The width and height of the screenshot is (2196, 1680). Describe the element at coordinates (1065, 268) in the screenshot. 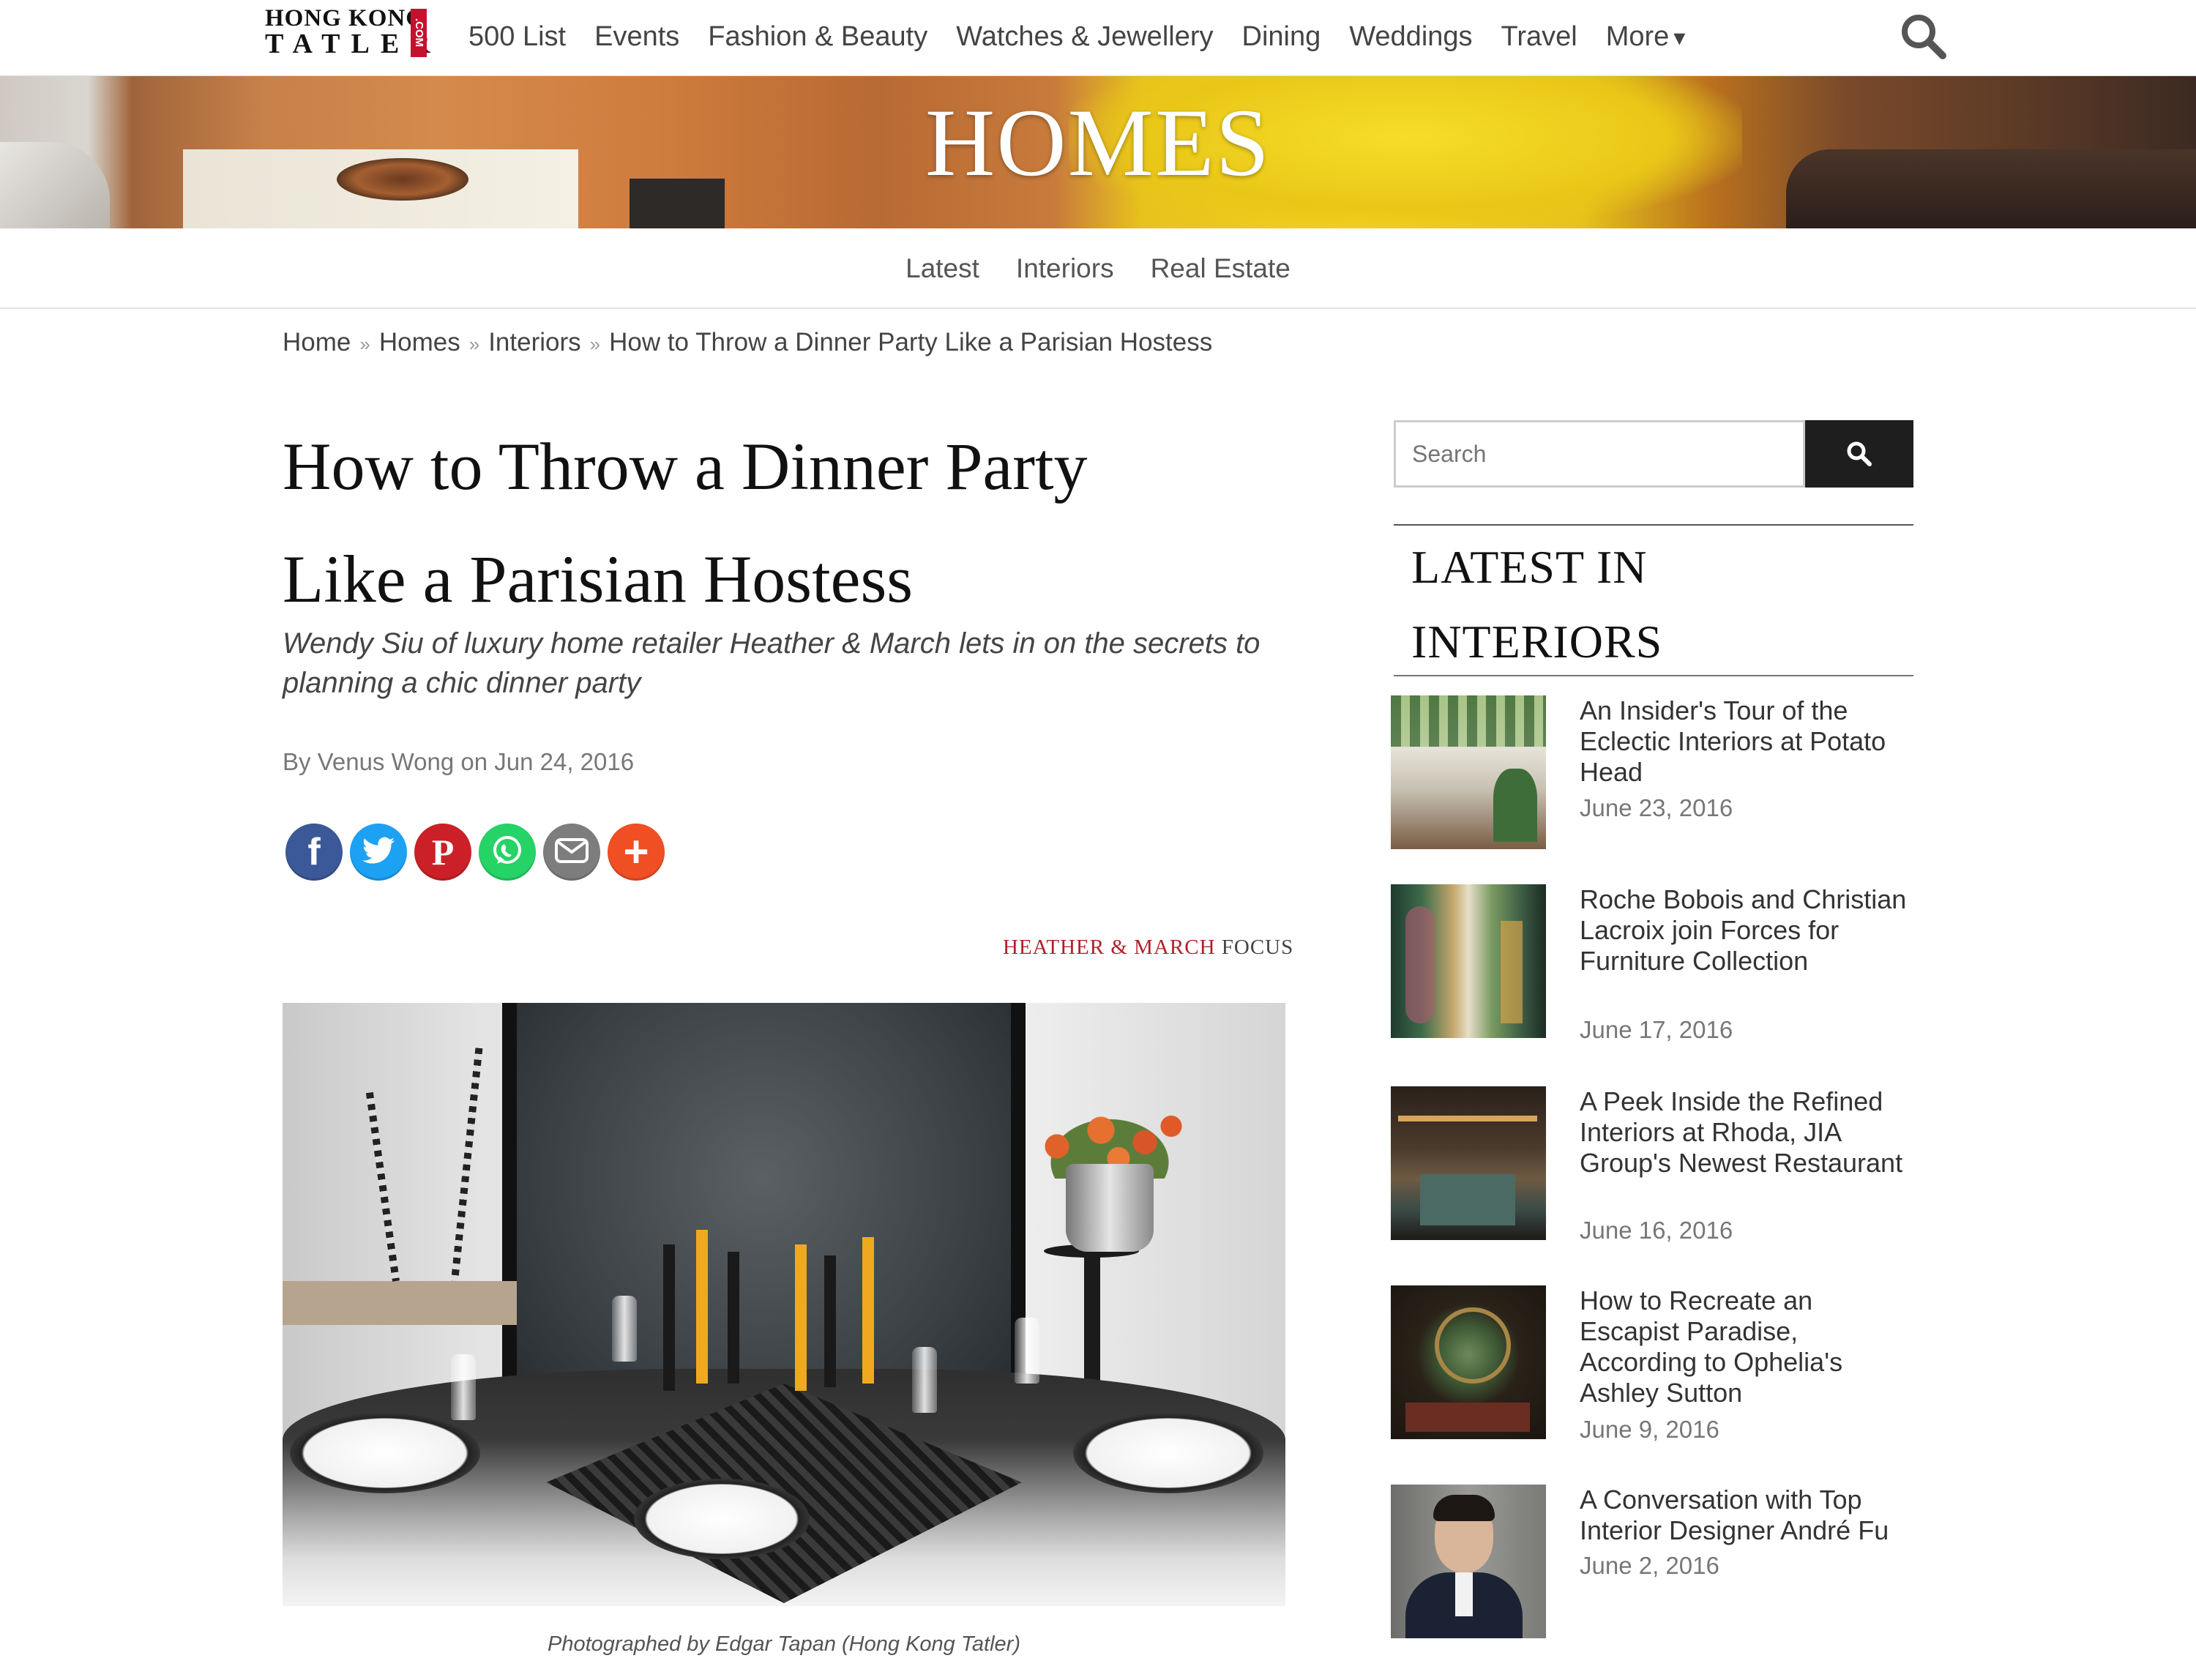

I see `subnav-interiors: Interiors` at that location.